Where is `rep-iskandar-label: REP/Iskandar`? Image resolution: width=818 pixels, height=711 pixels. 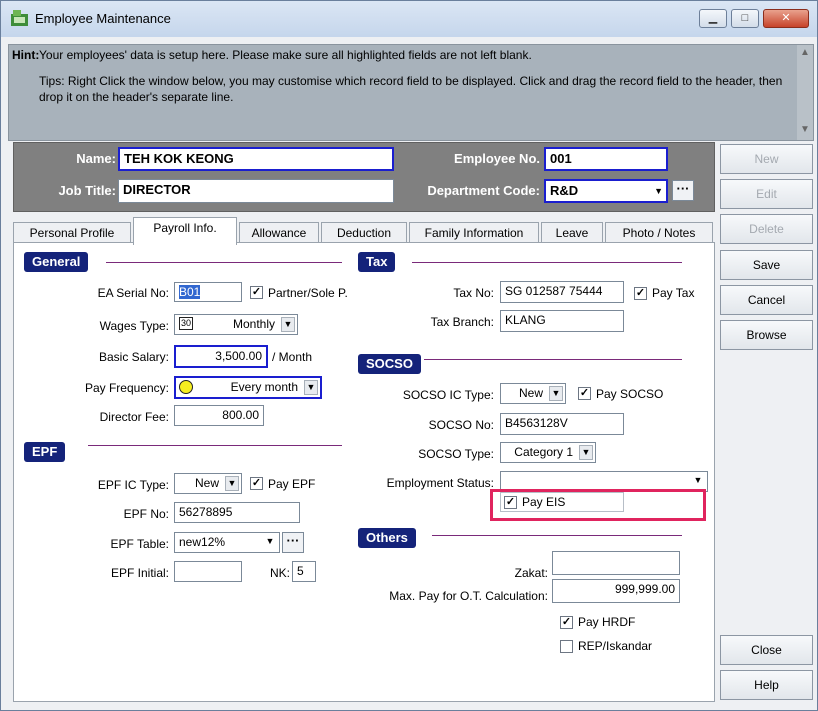
rep-iskandar-label: REP/Iskandar is located at coordinates (615, 646).